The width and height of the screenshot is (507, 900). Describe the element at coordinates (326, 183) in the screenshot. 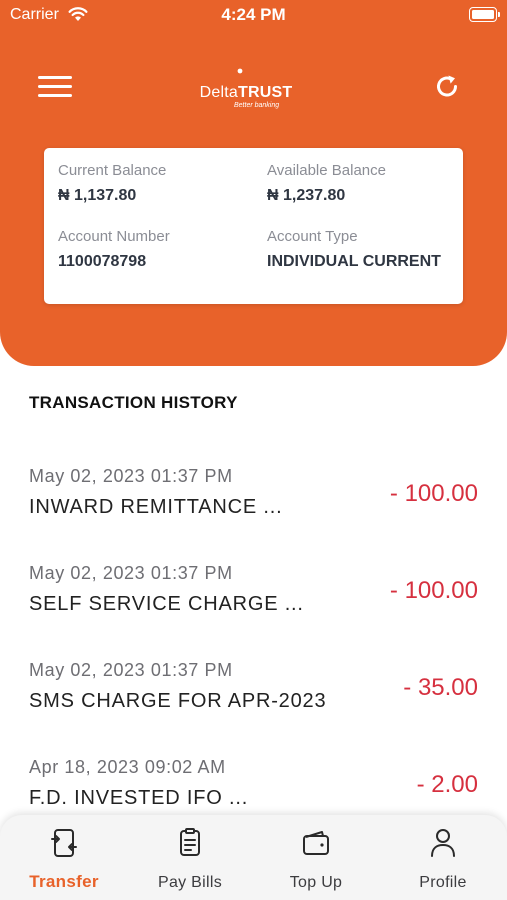

I see `available-balance: Available Balance ₦ 1,237.80` at that location.